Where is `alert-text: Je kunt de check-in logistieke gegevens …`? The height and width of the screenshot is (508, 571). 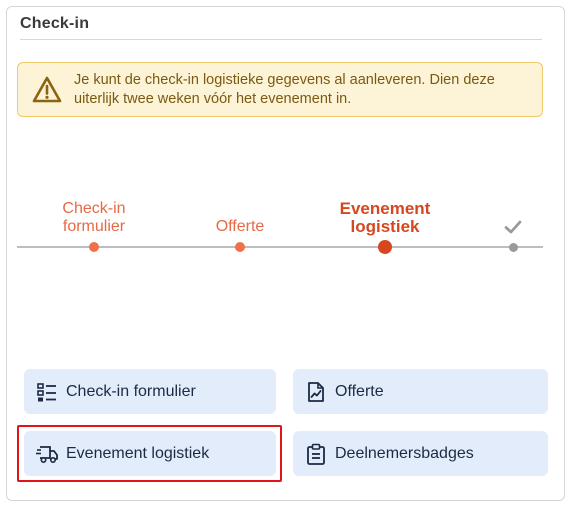 alert-text: Je kunt de check-in logistieke gegevens … is located at coordinates (284, 89).